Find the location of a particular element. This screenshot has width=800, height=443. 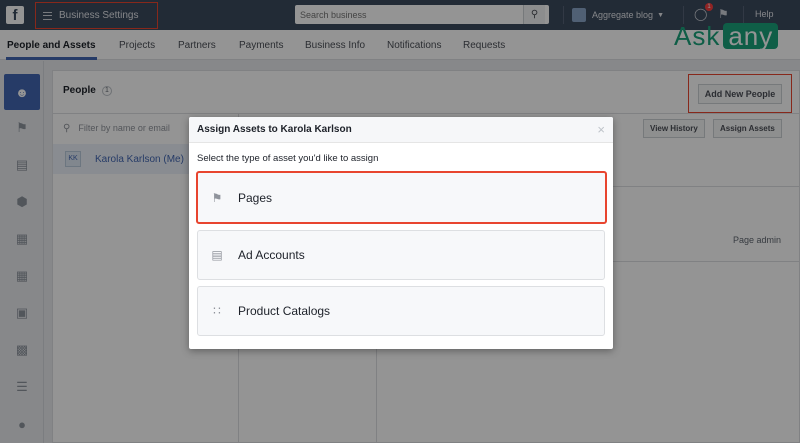

asset-option-label: Product Catalogs is located at coordinates (284, 311).